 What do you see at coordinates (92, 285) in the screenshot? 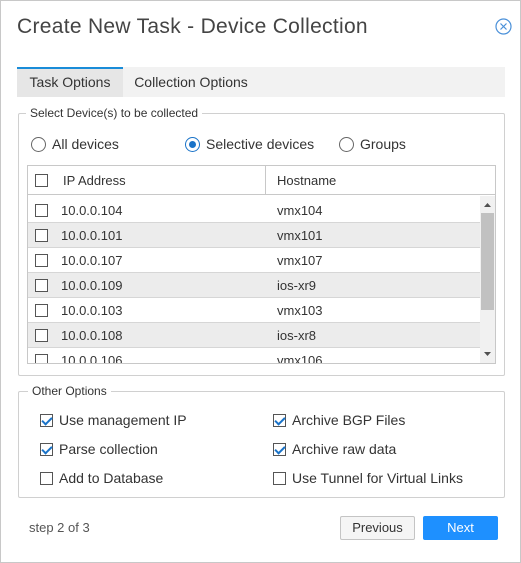
I see `row-ip: 10.0.0.109` at bounding box center [92, 285].